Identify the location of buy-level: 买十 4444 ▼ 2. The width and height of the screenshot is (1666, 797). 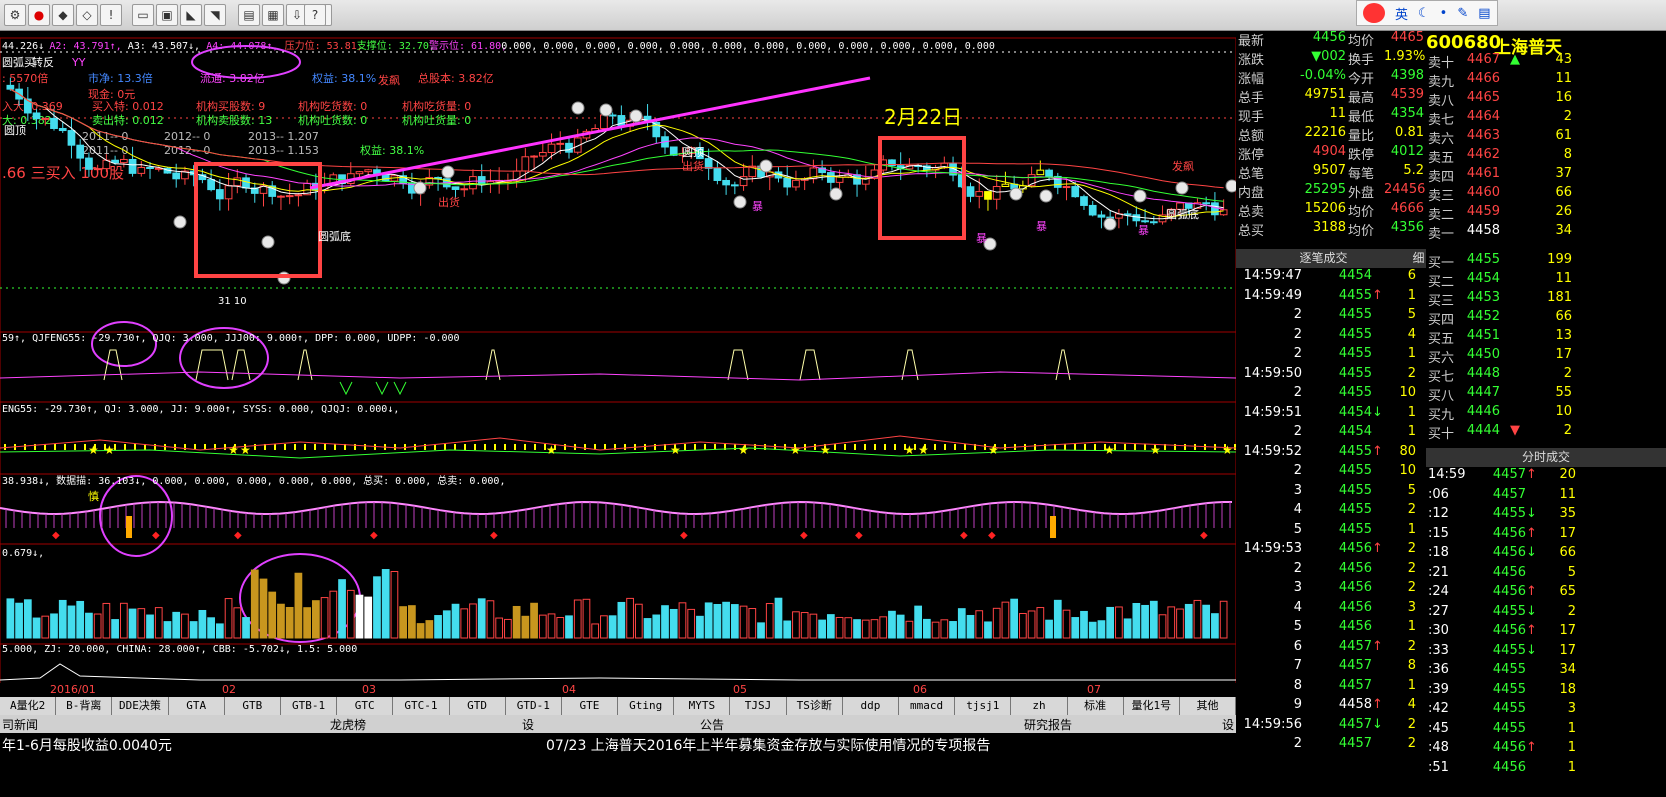
(1546, 432).